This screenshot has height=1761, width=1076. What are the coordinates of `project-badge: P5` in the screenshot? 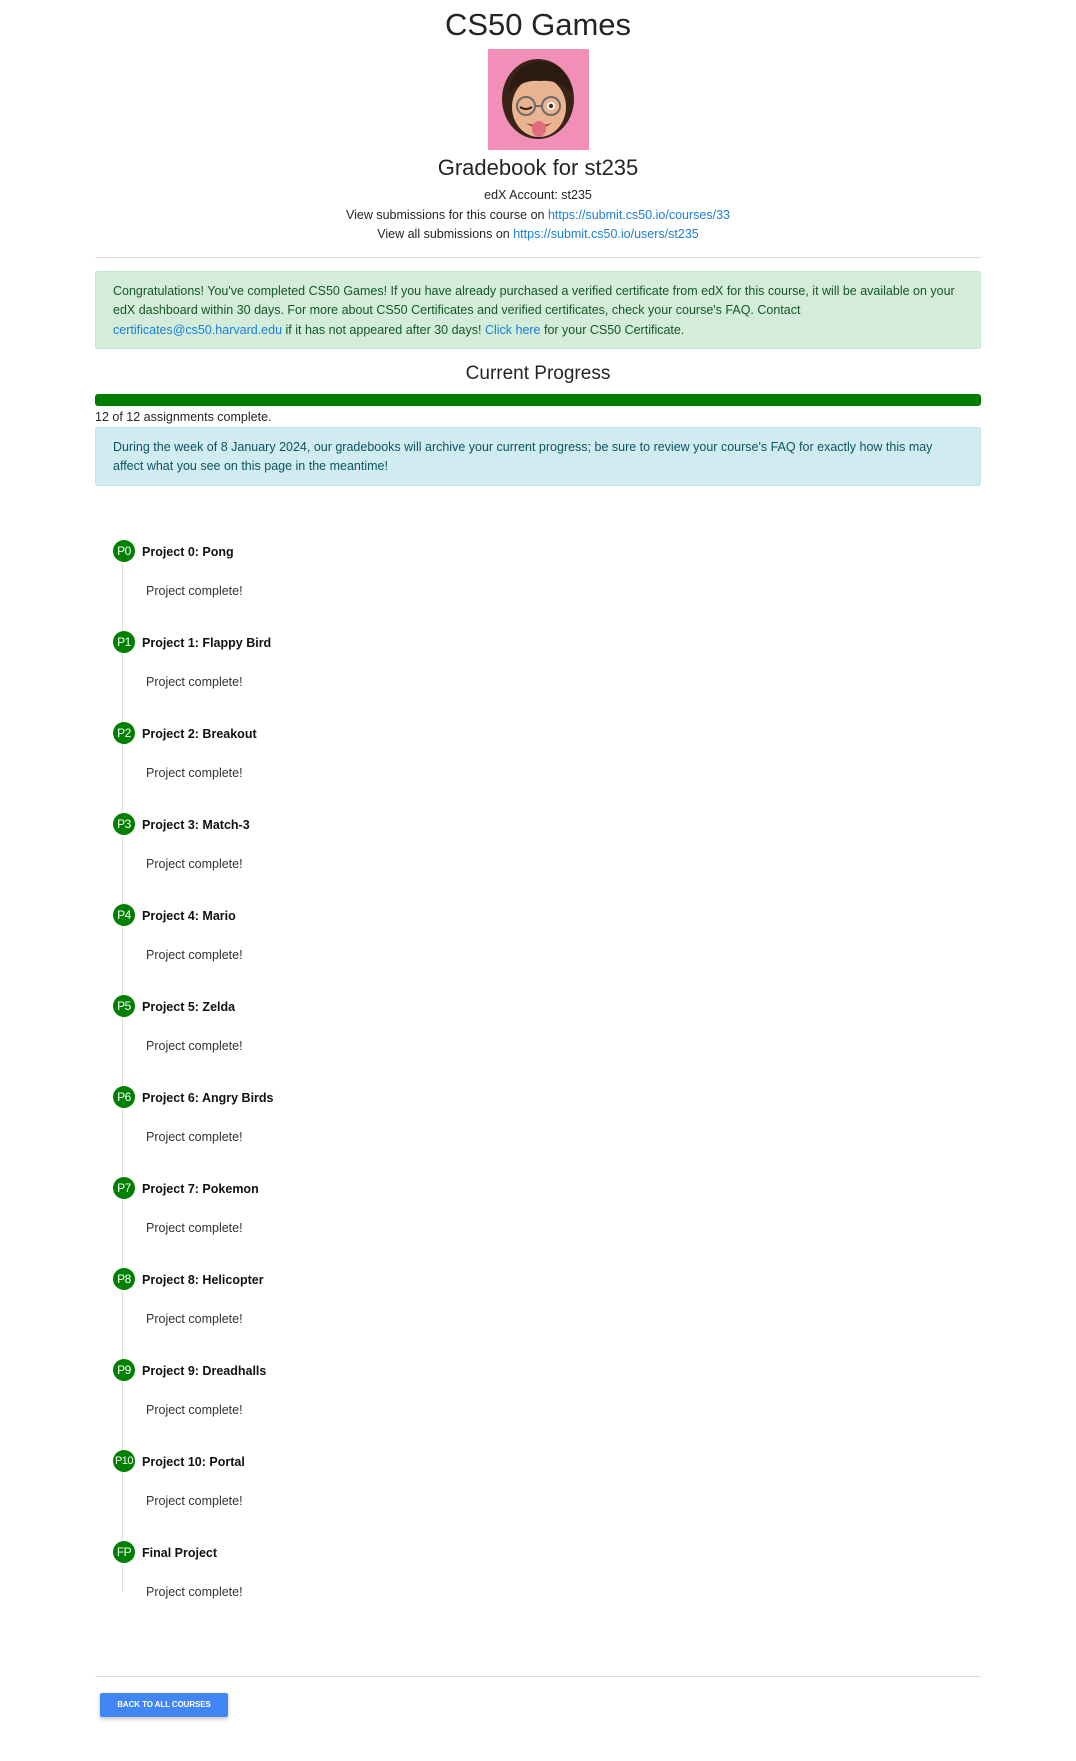 It's located at (124, 1006).